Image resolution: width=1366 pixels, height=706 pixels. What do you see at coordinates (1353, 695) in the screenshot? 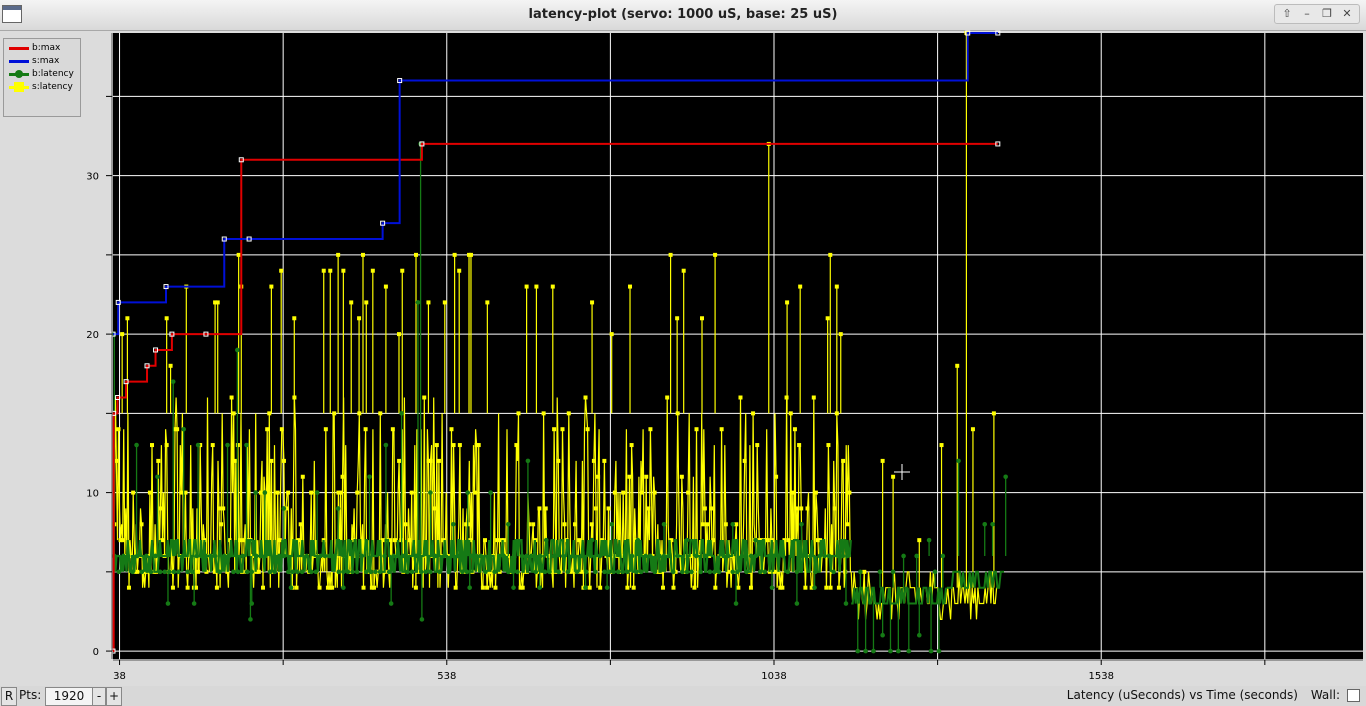
I see `wall-checkbox` at bounding box center [1353, 695].